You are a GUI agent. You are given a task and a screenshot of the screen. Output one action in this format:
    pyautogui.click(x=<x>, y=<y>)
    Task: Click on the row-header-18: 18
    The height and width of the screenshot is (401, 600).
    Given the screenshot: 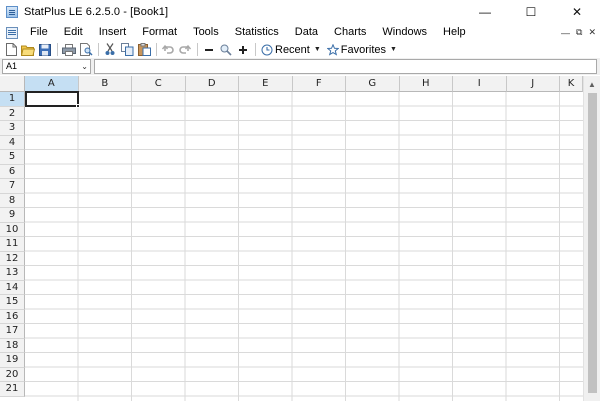 What is the action you would take?
    pyautogui.click(x=12, y=345)
    